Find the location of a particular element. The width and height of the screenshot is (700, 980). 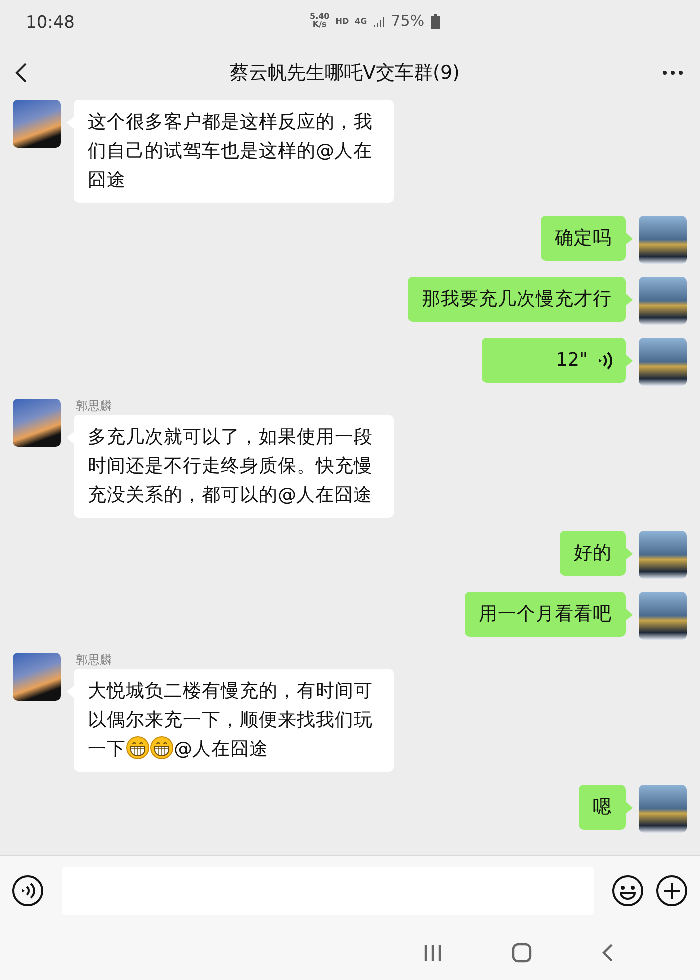

message-bubble: 确定吗 is located at coordinates (583, 238).